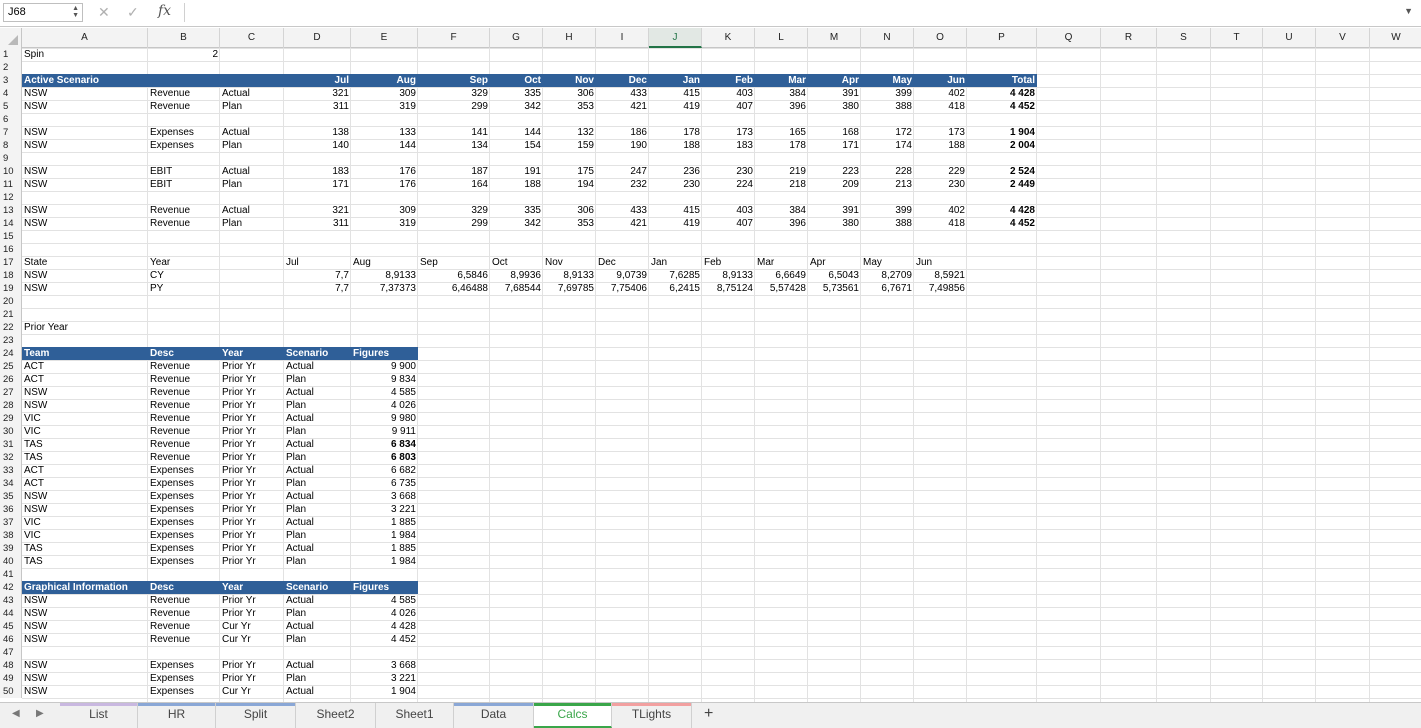 The width and height of the screenshot is (1421, 728). Describe the element at coordinates (11, 574) in the screenshot. I see `row-header-41: 41` at that location.